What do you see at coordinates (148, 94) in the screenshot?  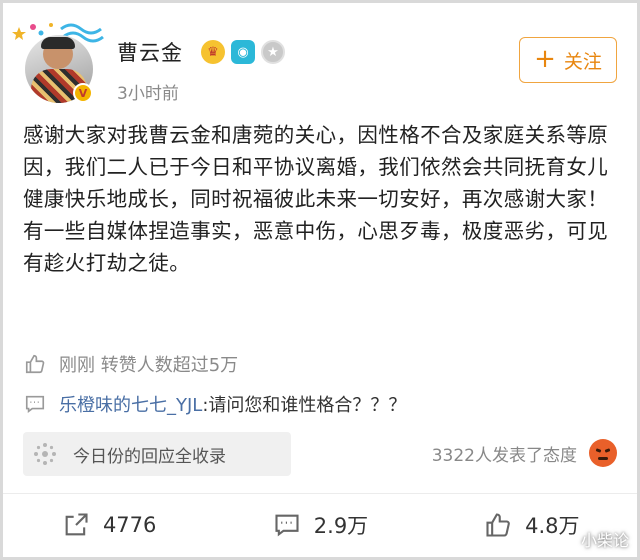 I see `post-time: 3小时前` at bounding box center [148, 94].